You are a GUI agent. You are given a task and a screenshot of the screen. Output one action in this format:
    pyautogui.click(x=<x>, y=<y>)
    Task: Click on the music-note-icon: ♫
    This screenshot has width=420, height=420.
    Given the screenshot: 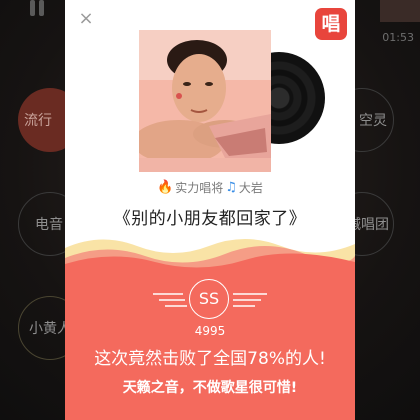 What is the action you would take?
    pyautogui.click(x=231, y=187)
    